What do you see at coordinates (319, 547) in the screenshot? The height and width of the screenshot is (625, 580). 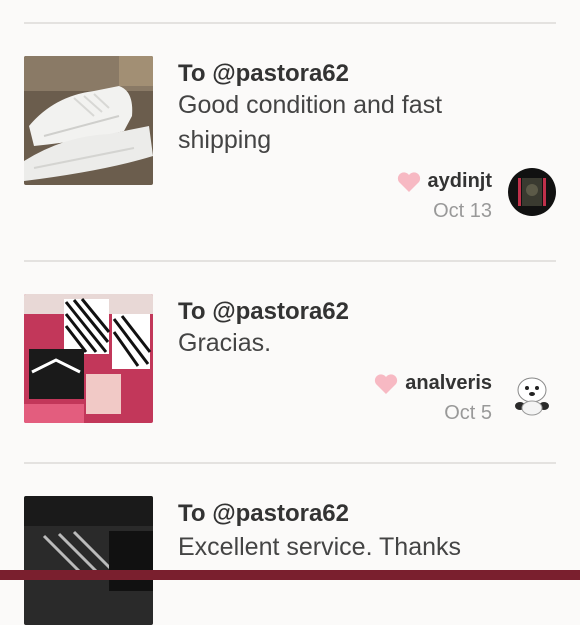 I see `review-comment: Excellent service. Thanks` at bounding box center [319, 547].